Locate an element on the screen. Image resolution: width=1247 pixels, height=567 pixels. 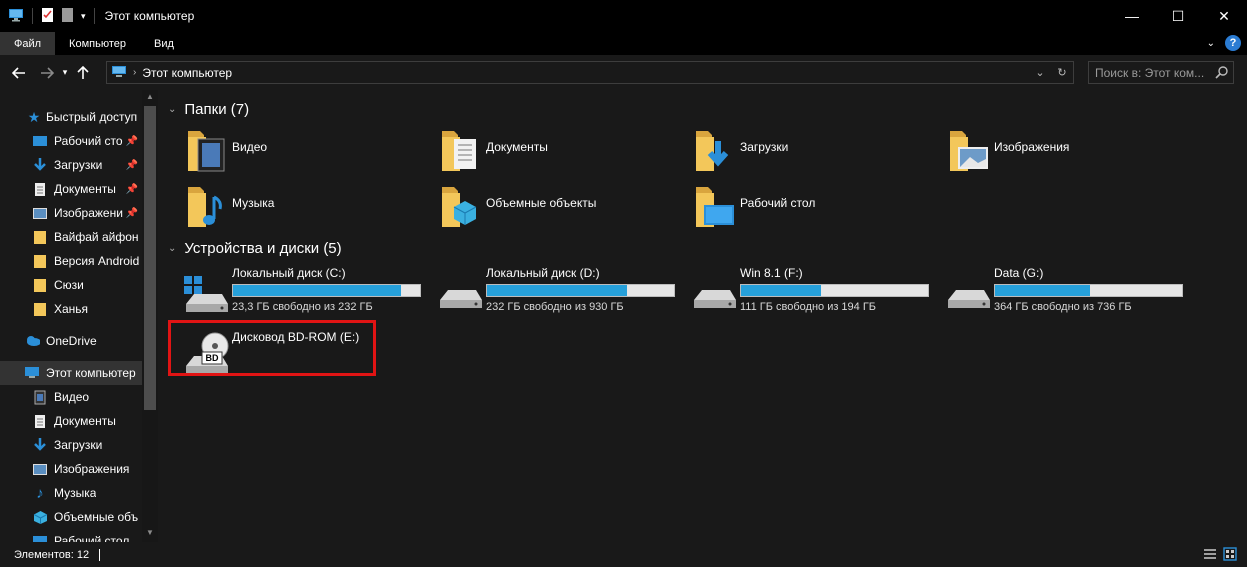
search-input is located at coordinates (1152, 72).